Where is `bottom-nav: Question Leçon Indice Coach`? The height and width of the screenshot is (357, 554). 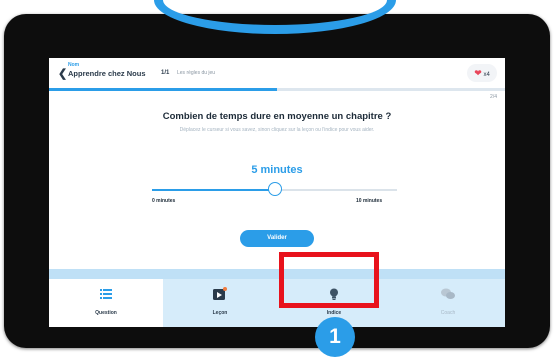 bottom-nav: Question Leçon Indice Coach is located at coordinates (277, 298).